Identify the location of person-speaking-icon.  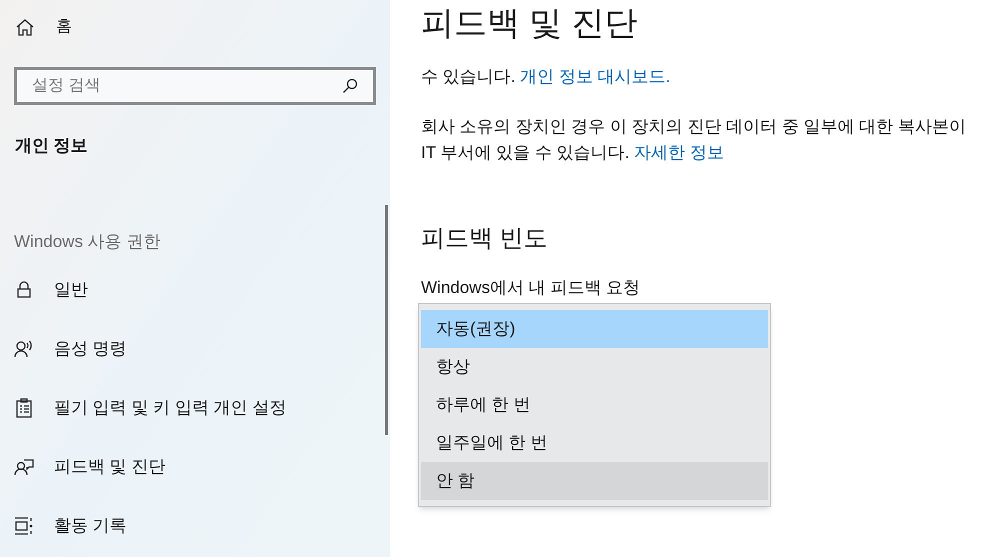
(24, 349).